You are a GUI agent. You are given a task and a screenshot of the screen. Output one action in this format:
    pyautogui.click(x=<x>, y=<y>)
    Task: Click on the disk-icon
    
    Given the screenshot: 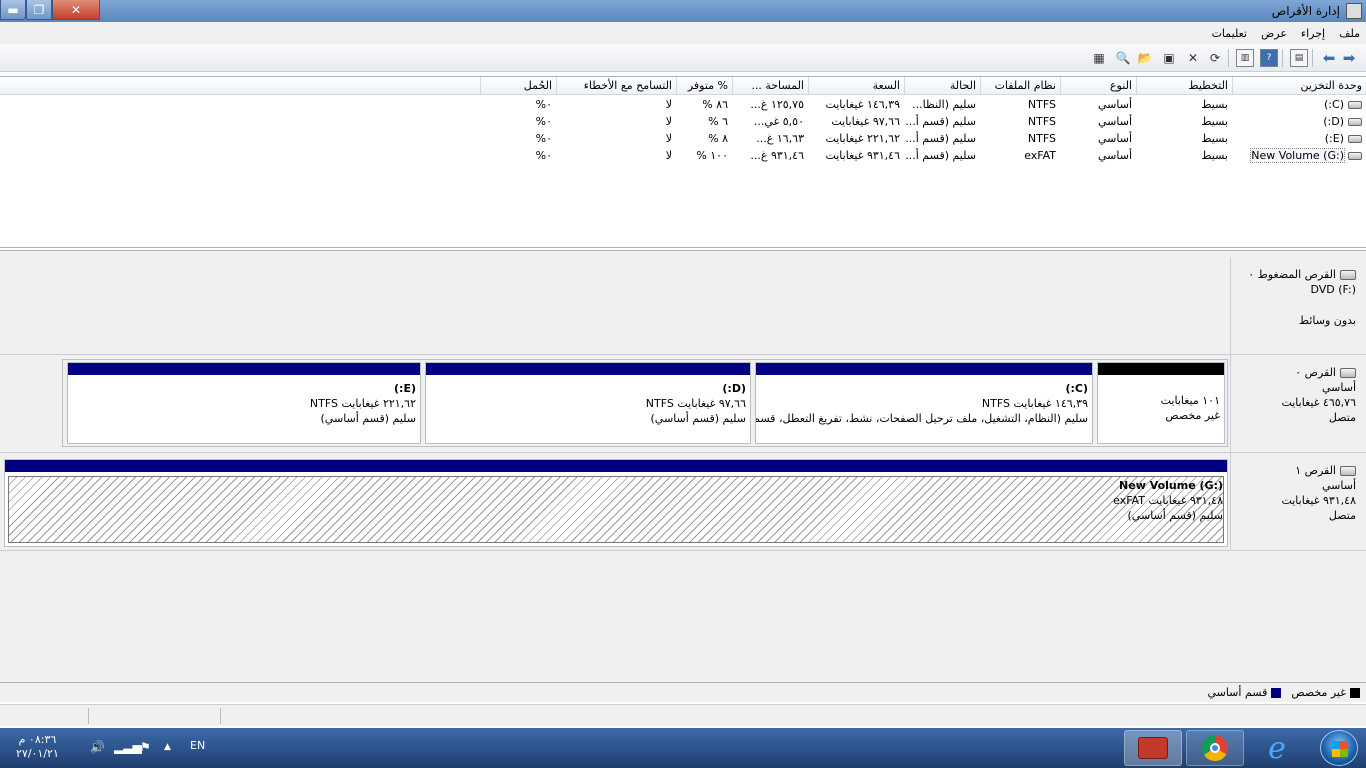 What is the action you would take?
    pyautogui.click(x=1348, y=373)
    